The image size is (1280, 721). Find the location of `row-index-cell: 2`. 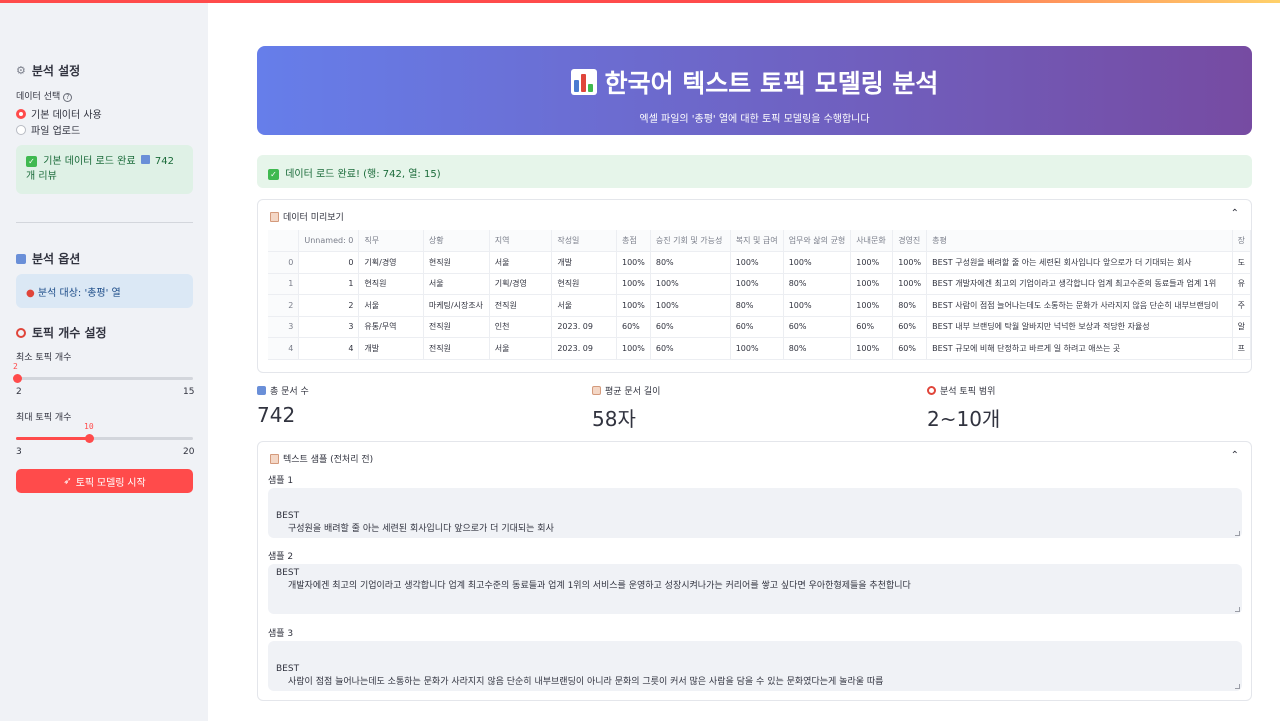

row-index-cell: 2 is located at coordinates (284, 305).